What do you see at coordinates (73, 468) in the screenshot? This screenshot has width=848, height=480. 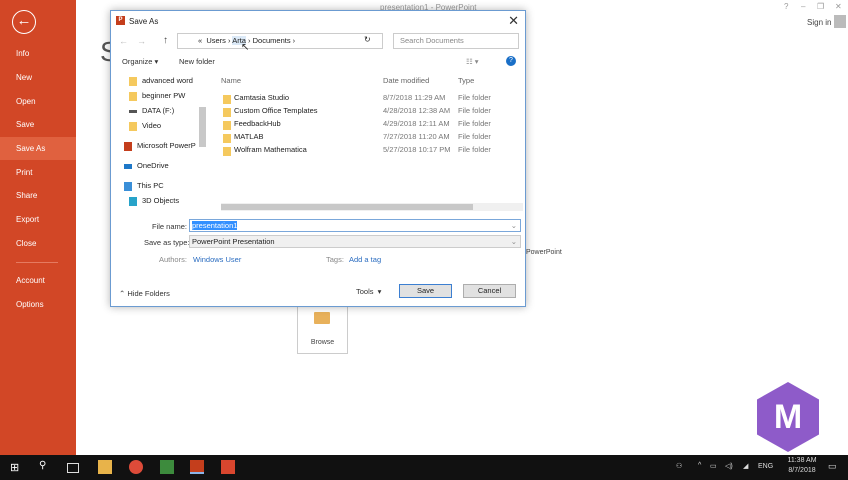 I see `task-view-icon` at bounding box center [73, 468].